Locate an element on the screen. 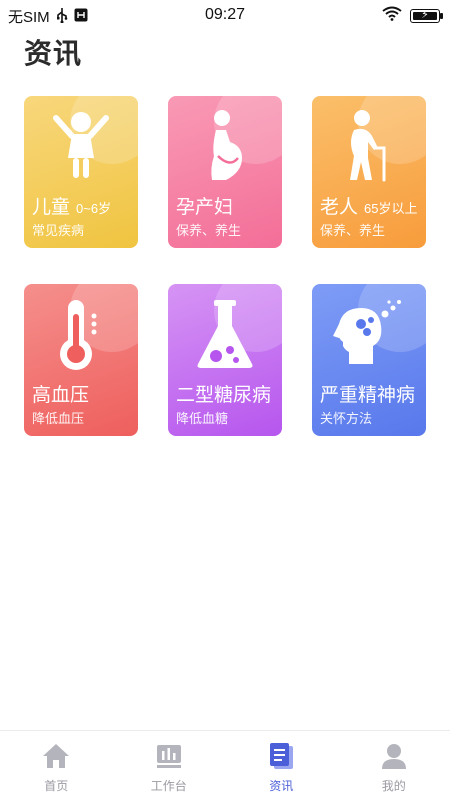 This screenshot has height=800, width=450. tab-mine: 我的 is located at coordinates (394, 765).